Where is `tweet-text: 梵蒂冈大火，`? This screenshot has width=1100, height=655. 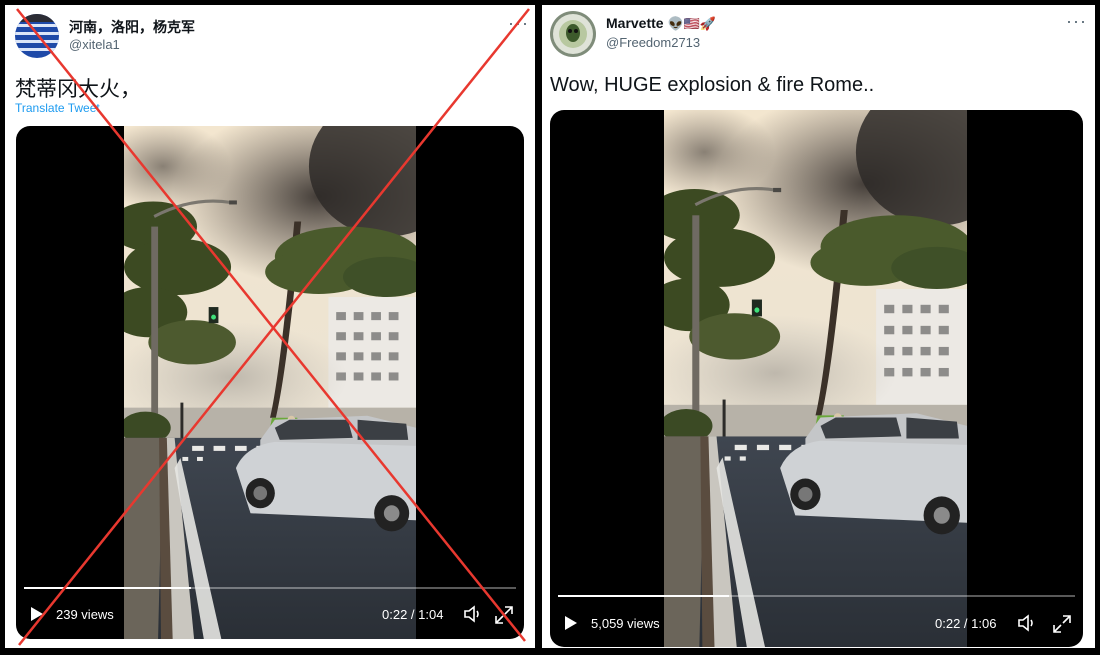 tweet-text: 梵蒂冈大火， is located at coordinates (78, 89).